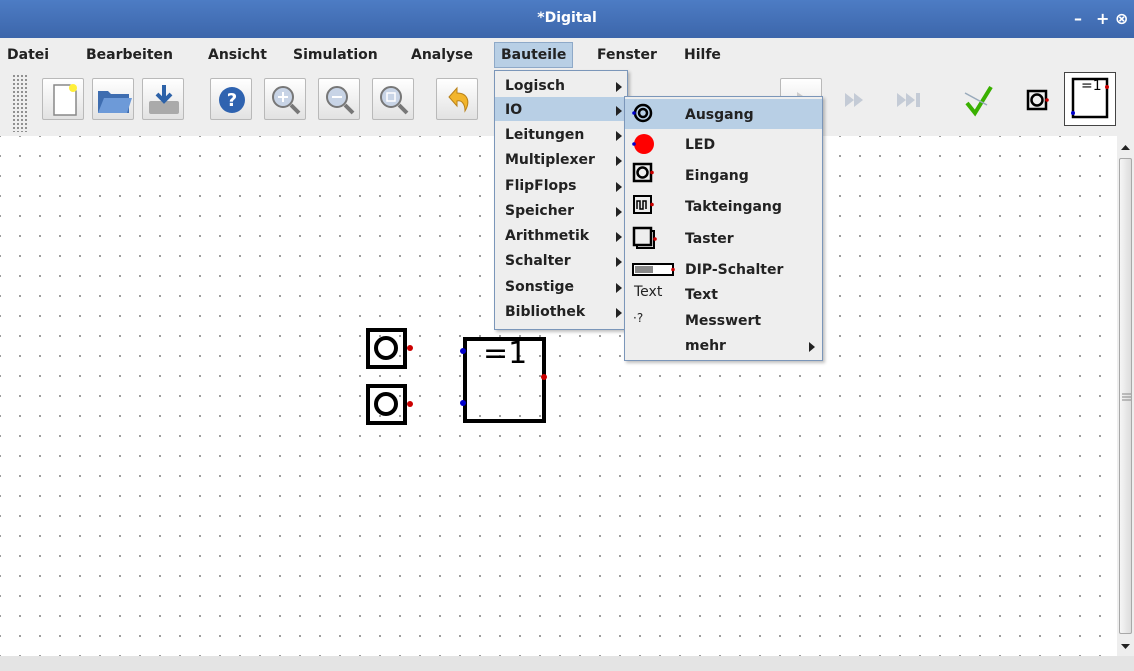 The height and width of the screenshot is (671, 1134). Describe the element at coordinates (505, 353) in the screenshot. I see `xor-gate-label: =1` at that location.